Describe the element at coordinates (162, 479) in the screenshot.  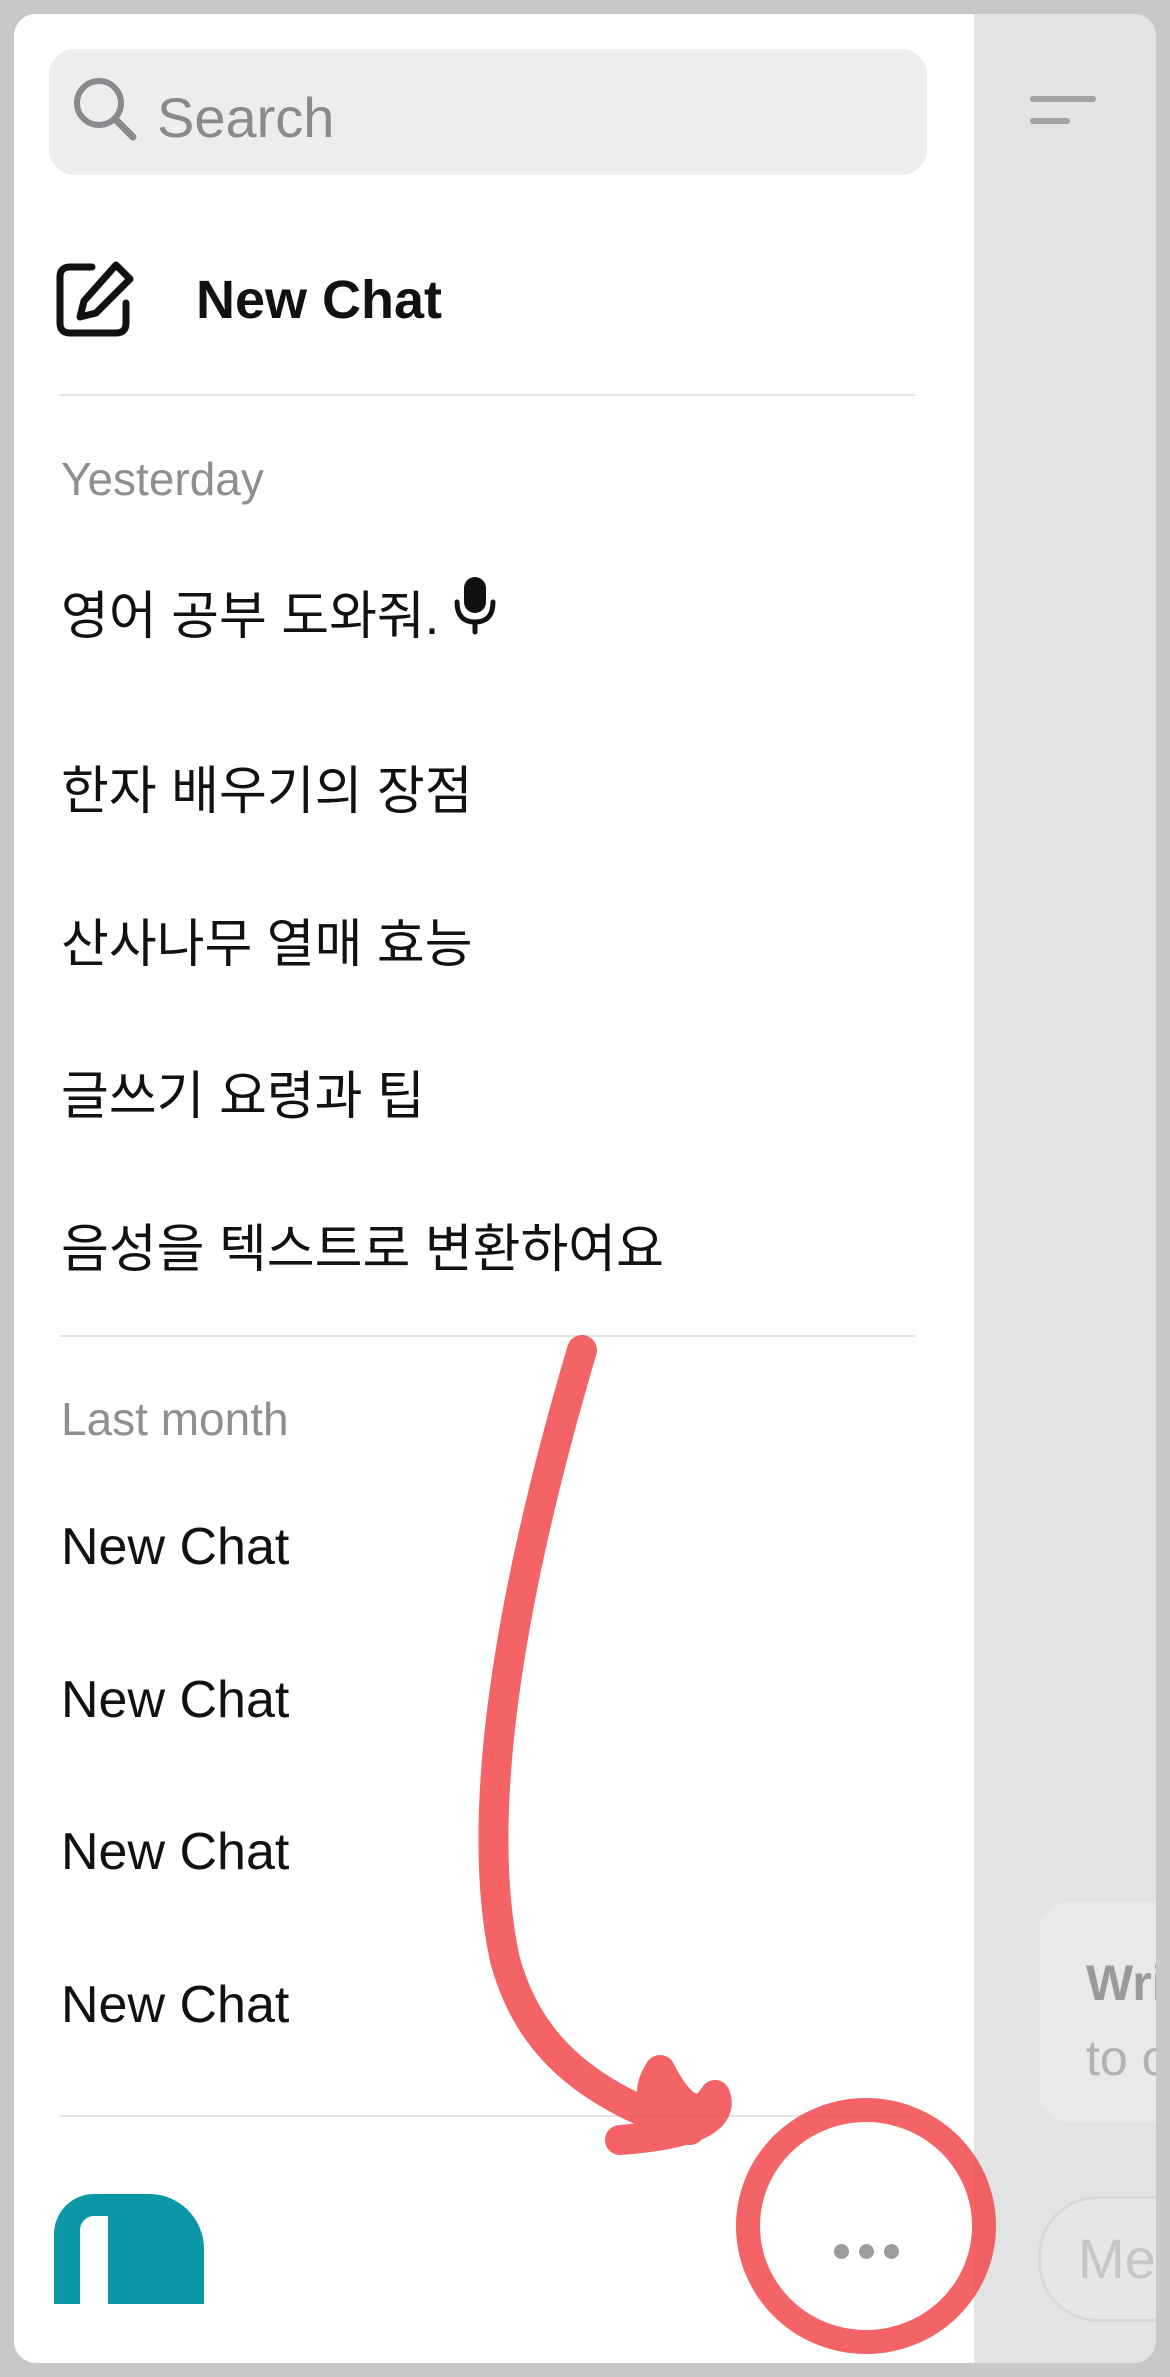
I see `section-heading-yesterday: Yesterday` at that location.